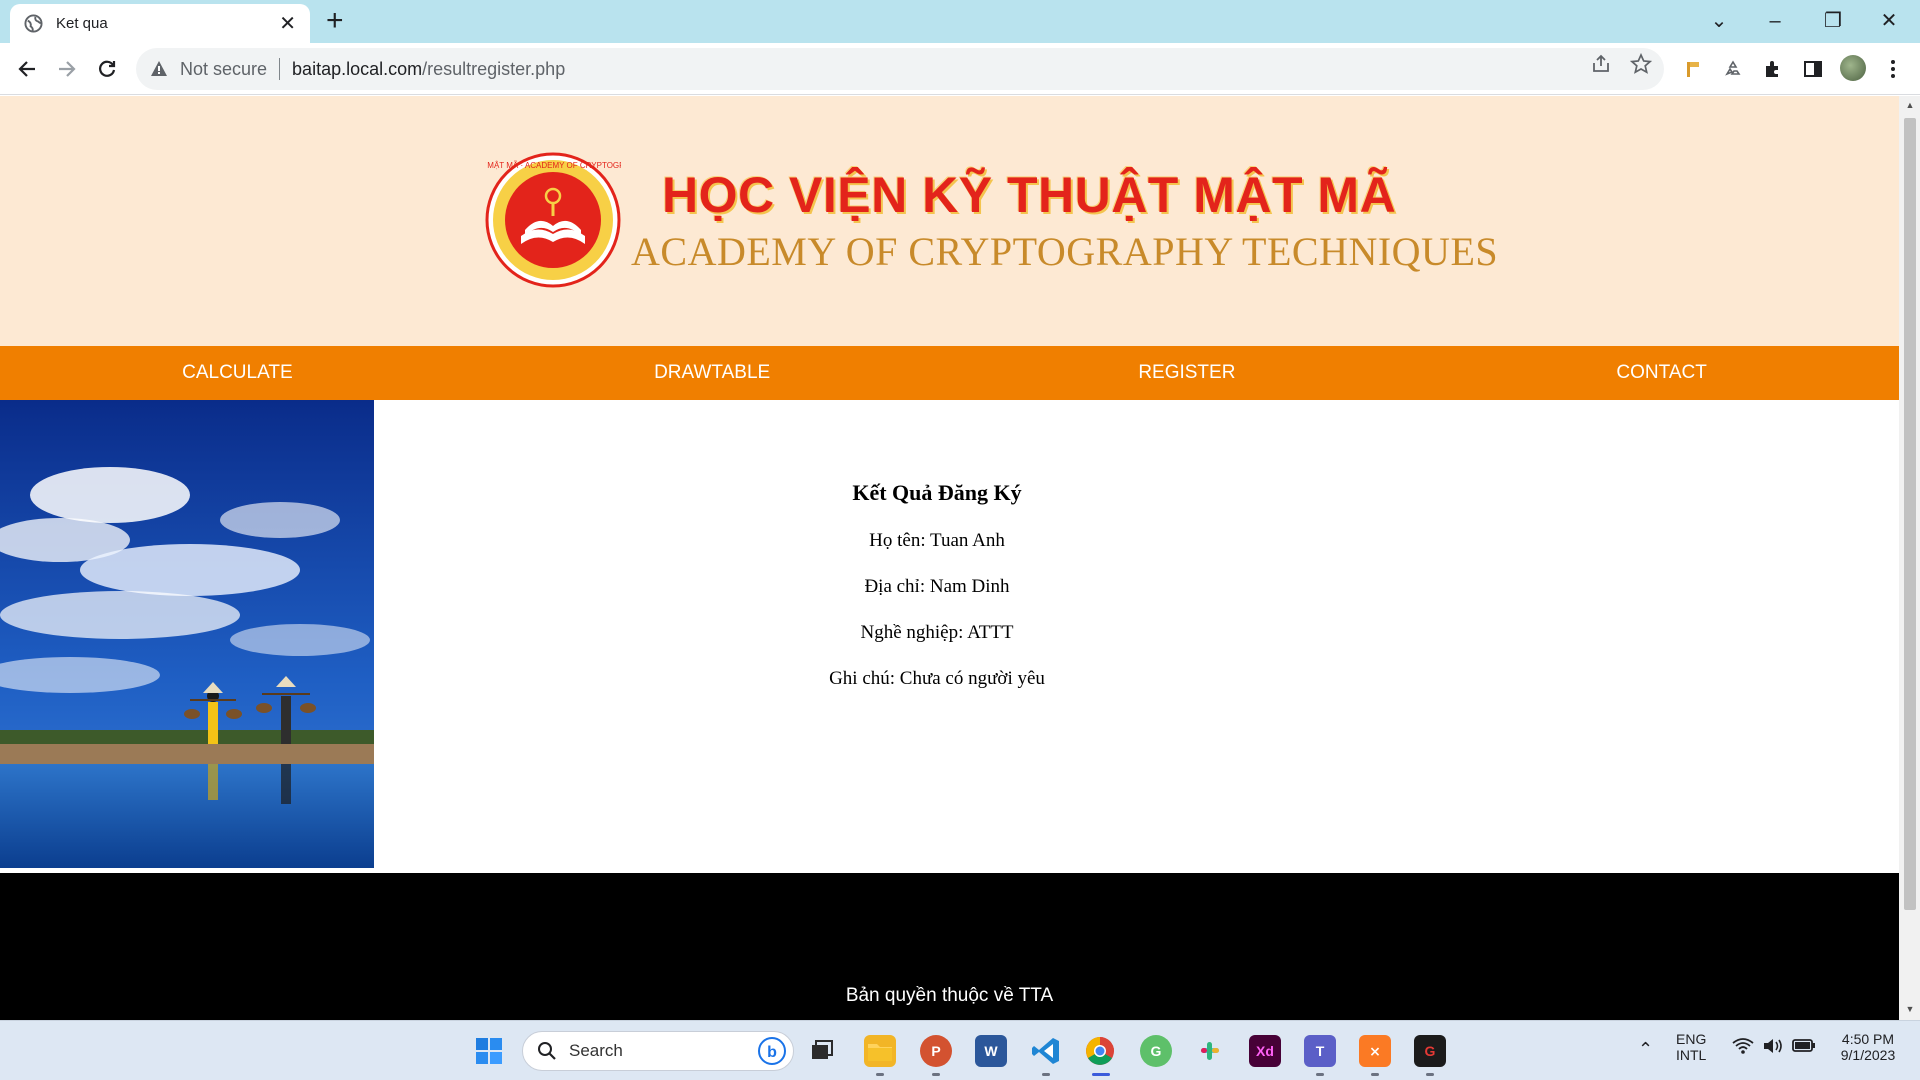 This screenshot has width=1920, height=1080. What do you see at coordinates (1893, 69) in the screenshot?
I see `browser-menu-icon` at bounding box center [1893, 69].